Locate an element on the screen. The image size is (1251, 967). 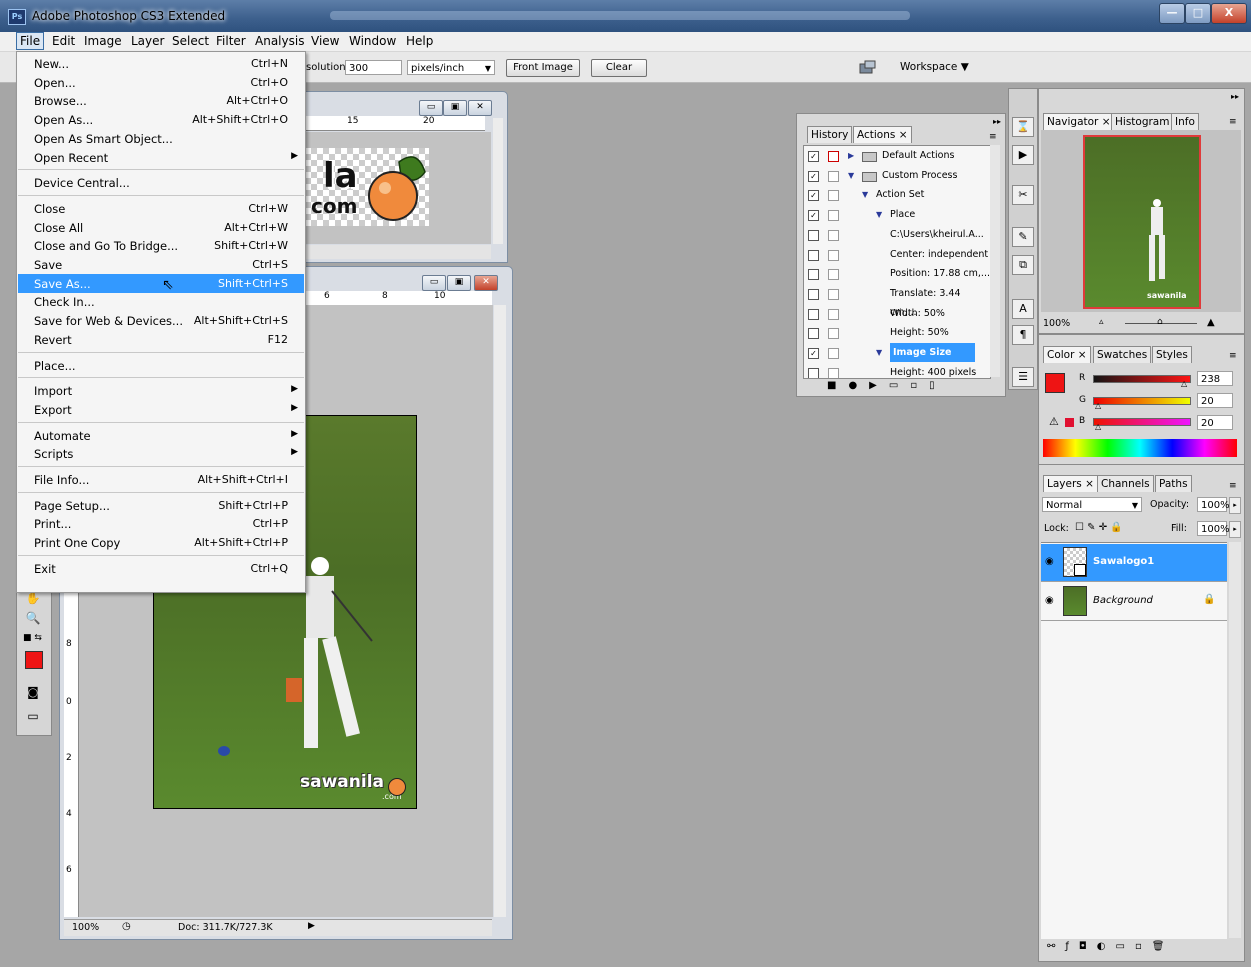
navigator-view-box: sawanila is located at coordinates (1142, 222).